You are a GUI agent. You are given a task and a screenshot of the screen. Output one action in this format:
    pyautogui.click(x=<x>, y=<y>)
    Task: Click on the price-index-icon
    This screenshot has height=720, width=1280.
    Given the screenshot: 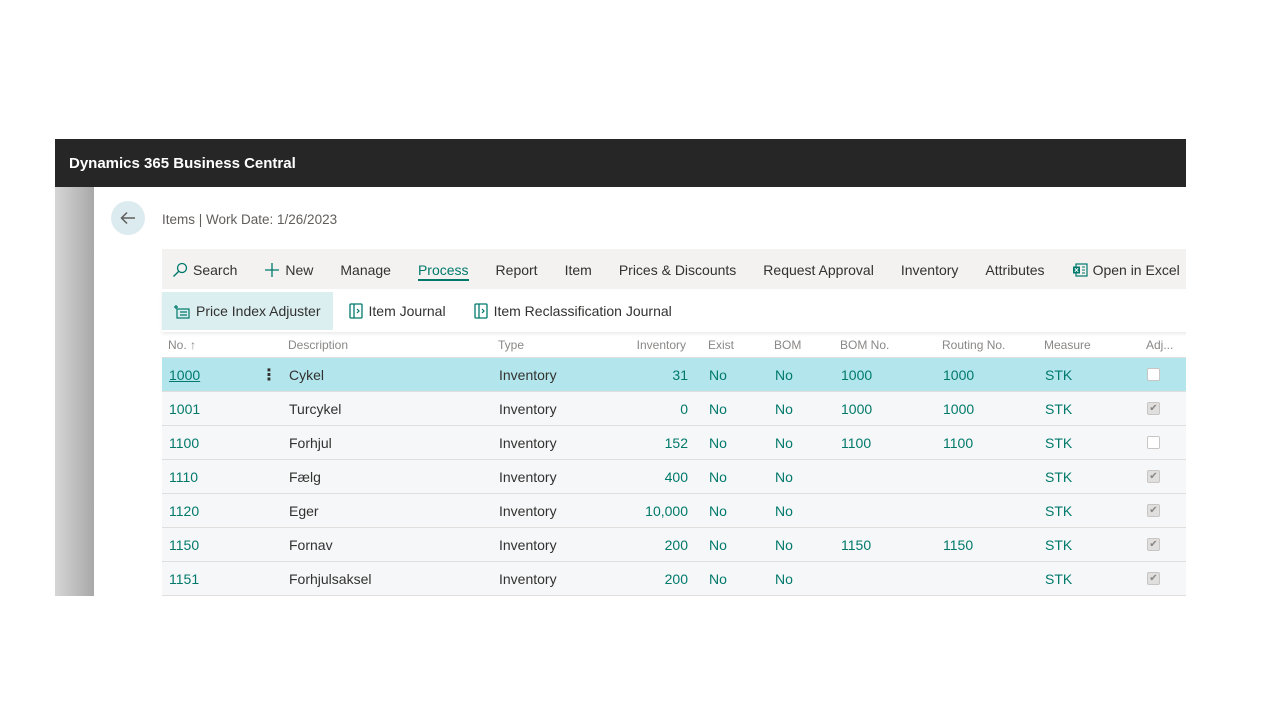 What is the action you would take?
    pyautogui.click(x=182, y=312)
    